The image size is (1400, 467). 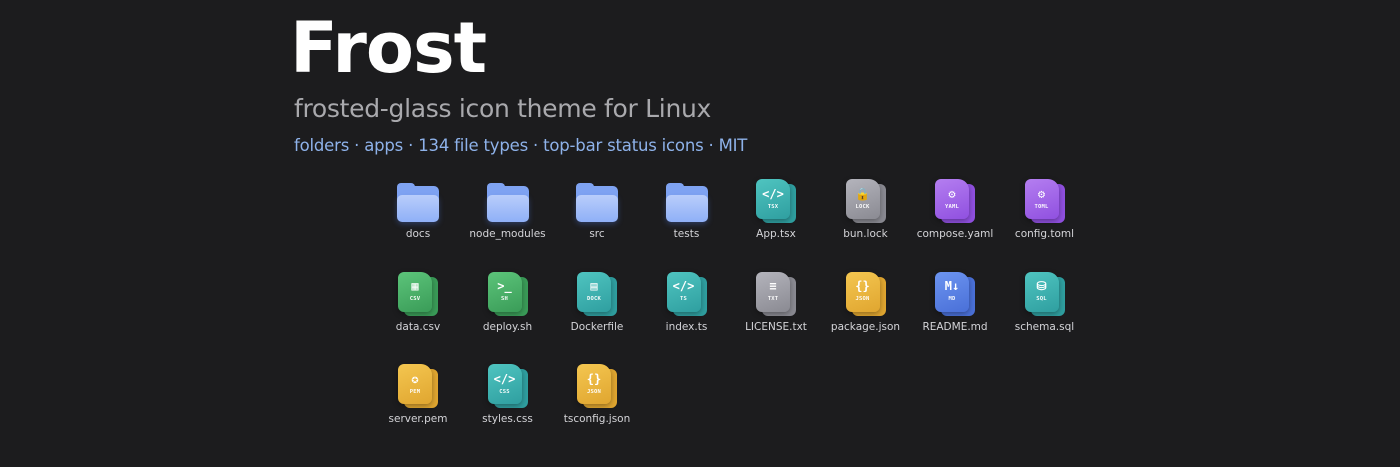 I want to click on file-glyph: 🔒, so click(x=862, y=193).